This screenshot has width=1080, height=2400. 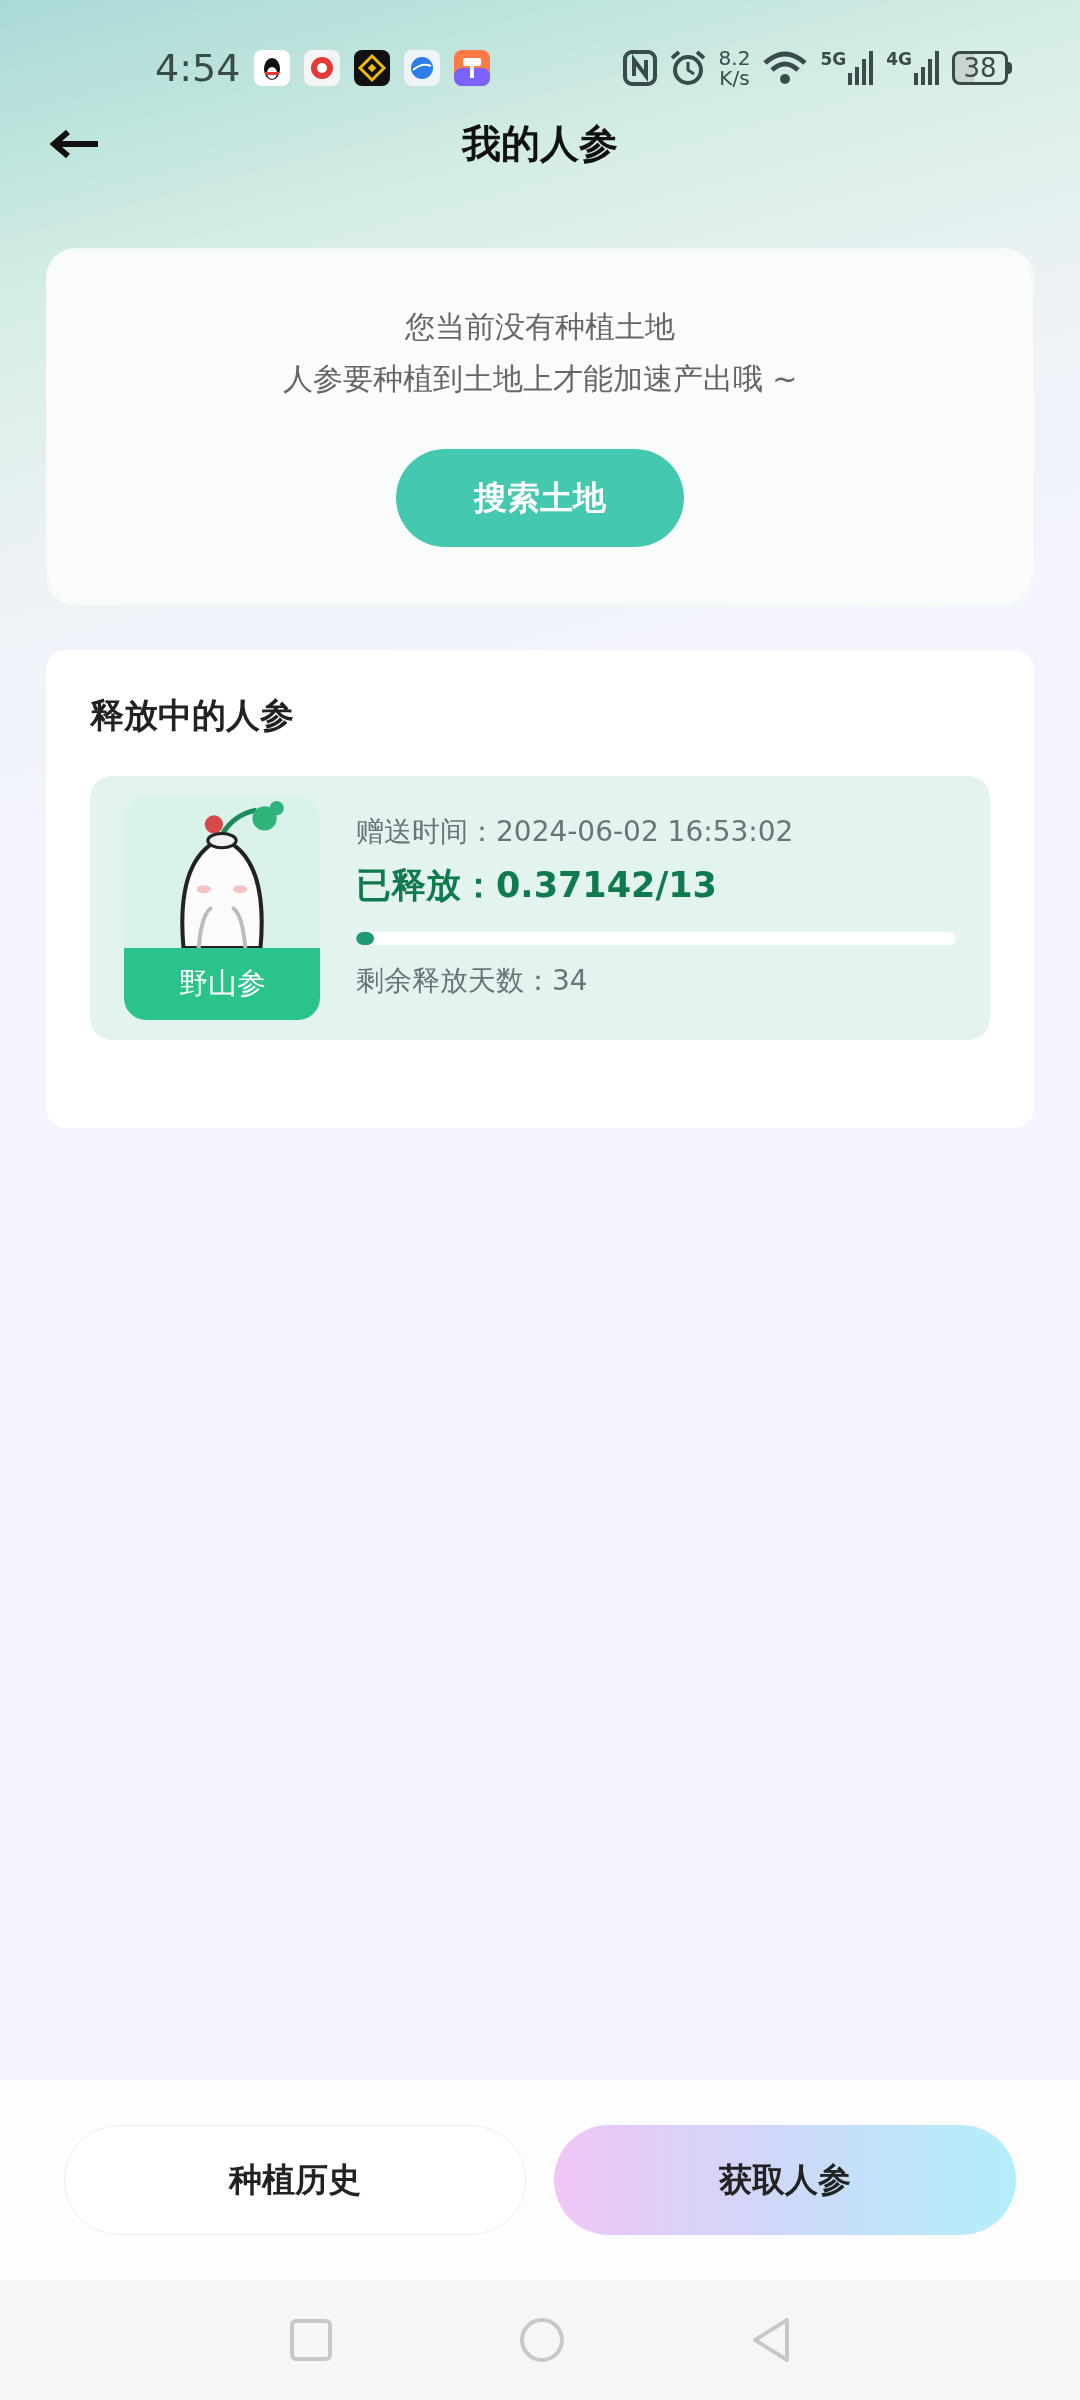 What do you see at coordinates (687, 68) in the screenshot?
I see `alarm-icon` at bounding box center [687, 68].